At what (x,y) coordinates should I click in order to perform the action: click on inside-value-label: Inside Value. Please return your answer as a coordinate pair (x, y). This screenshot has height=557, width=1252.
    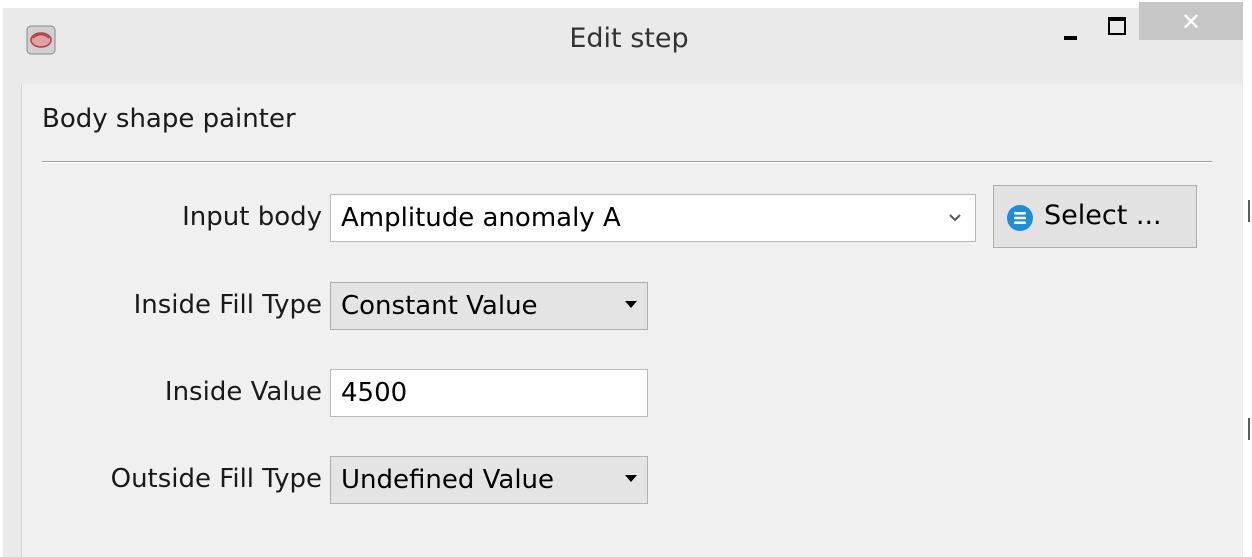
    Looking at the image, I should click on (243, 392).